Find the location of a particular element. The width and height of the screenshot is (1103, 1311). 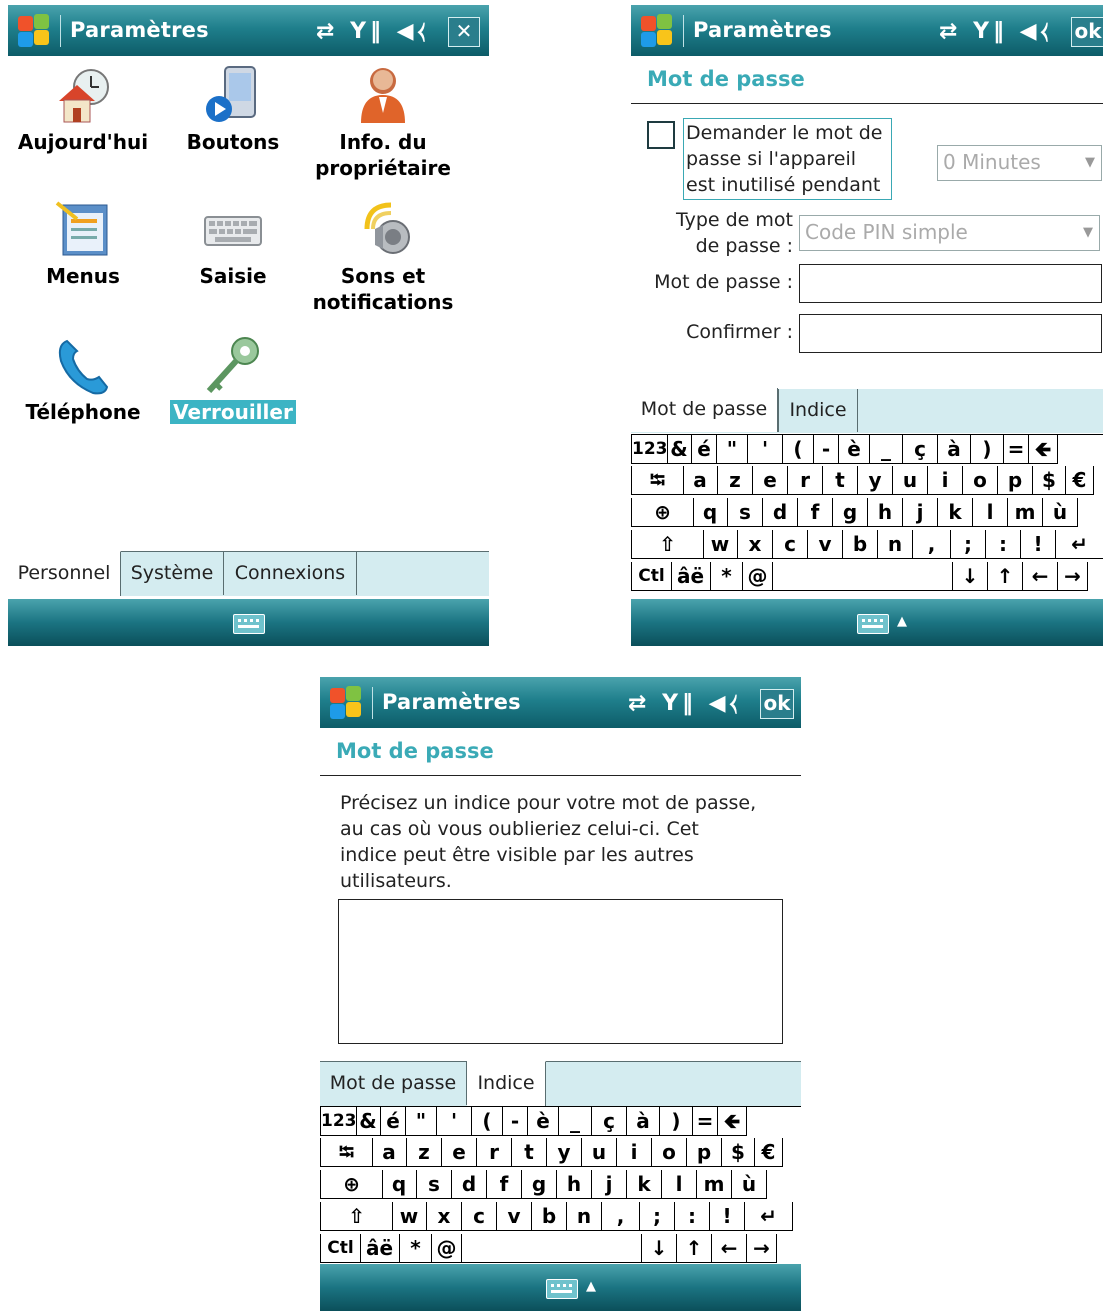

key: n is located at coordinates (584, 1216).